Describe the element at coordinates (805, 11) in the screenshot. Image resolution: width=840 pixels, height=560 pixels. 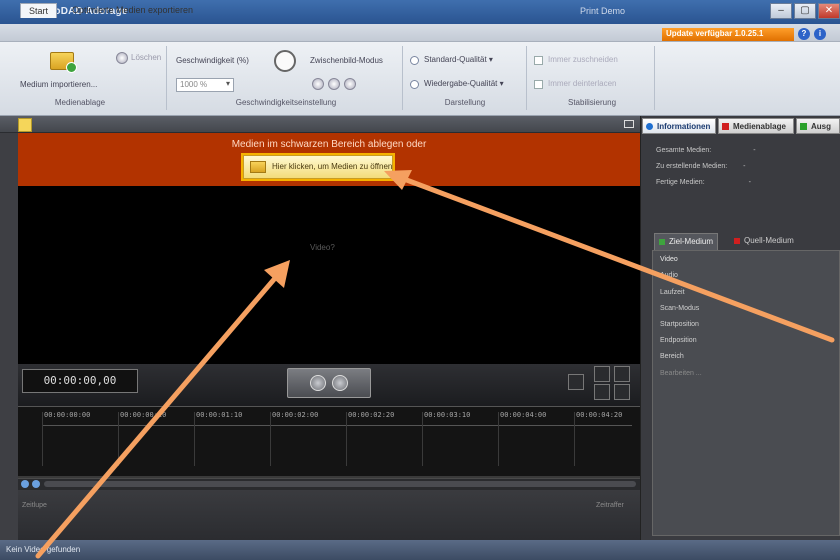
I see `maximize-button: ▢` at that location.